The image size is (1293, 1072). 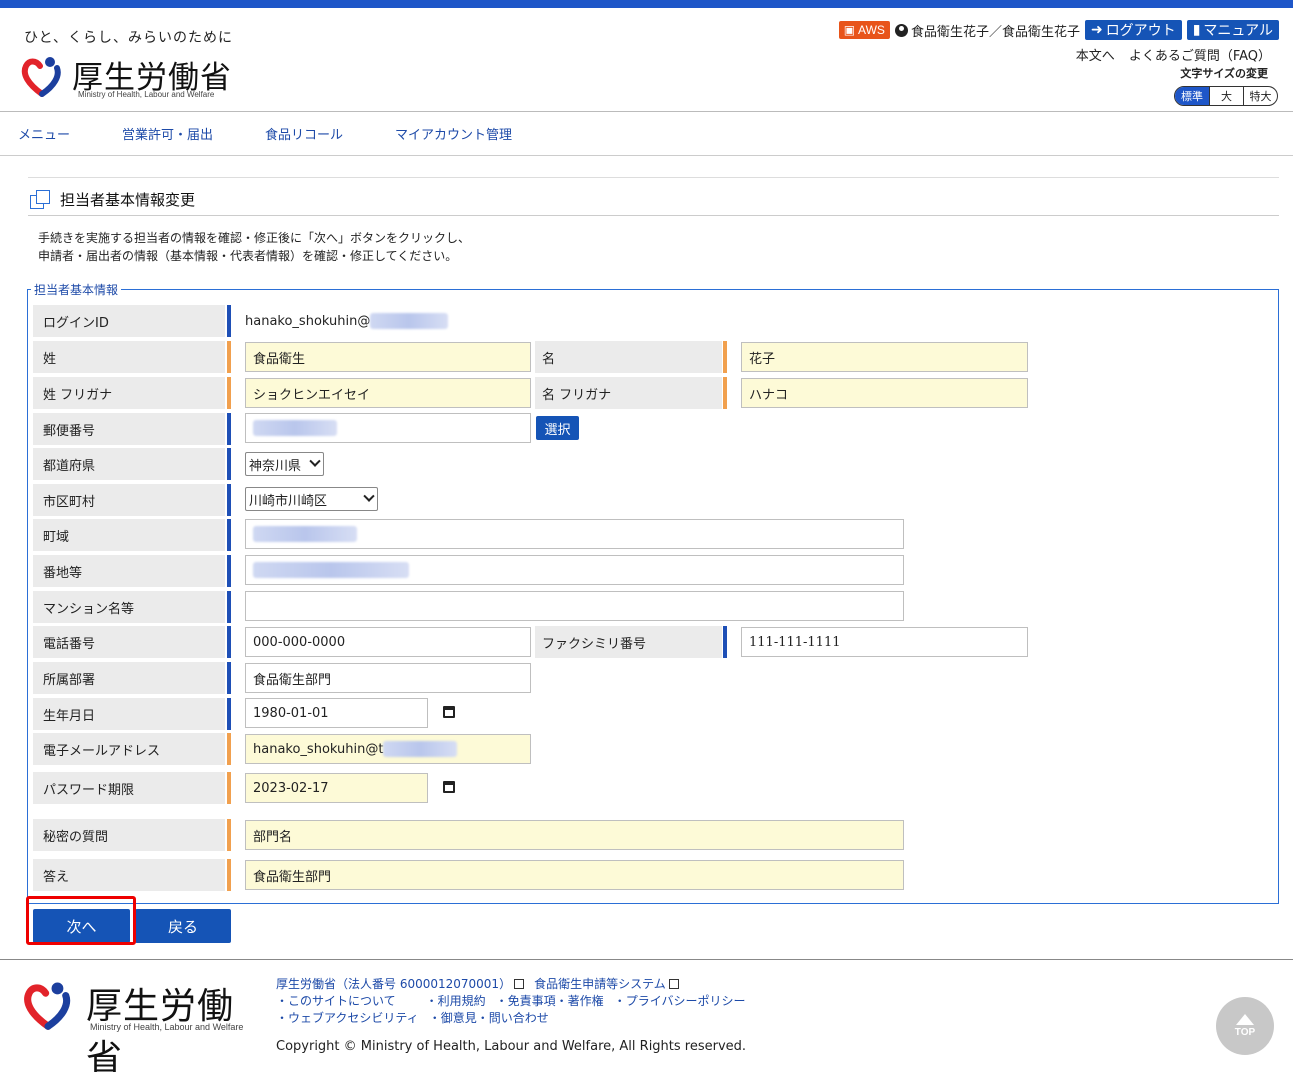 What do you see at coordinates (129, 500) in the screenshot?
I see `city-label: 市区町村` at bounding box center [129, 500].